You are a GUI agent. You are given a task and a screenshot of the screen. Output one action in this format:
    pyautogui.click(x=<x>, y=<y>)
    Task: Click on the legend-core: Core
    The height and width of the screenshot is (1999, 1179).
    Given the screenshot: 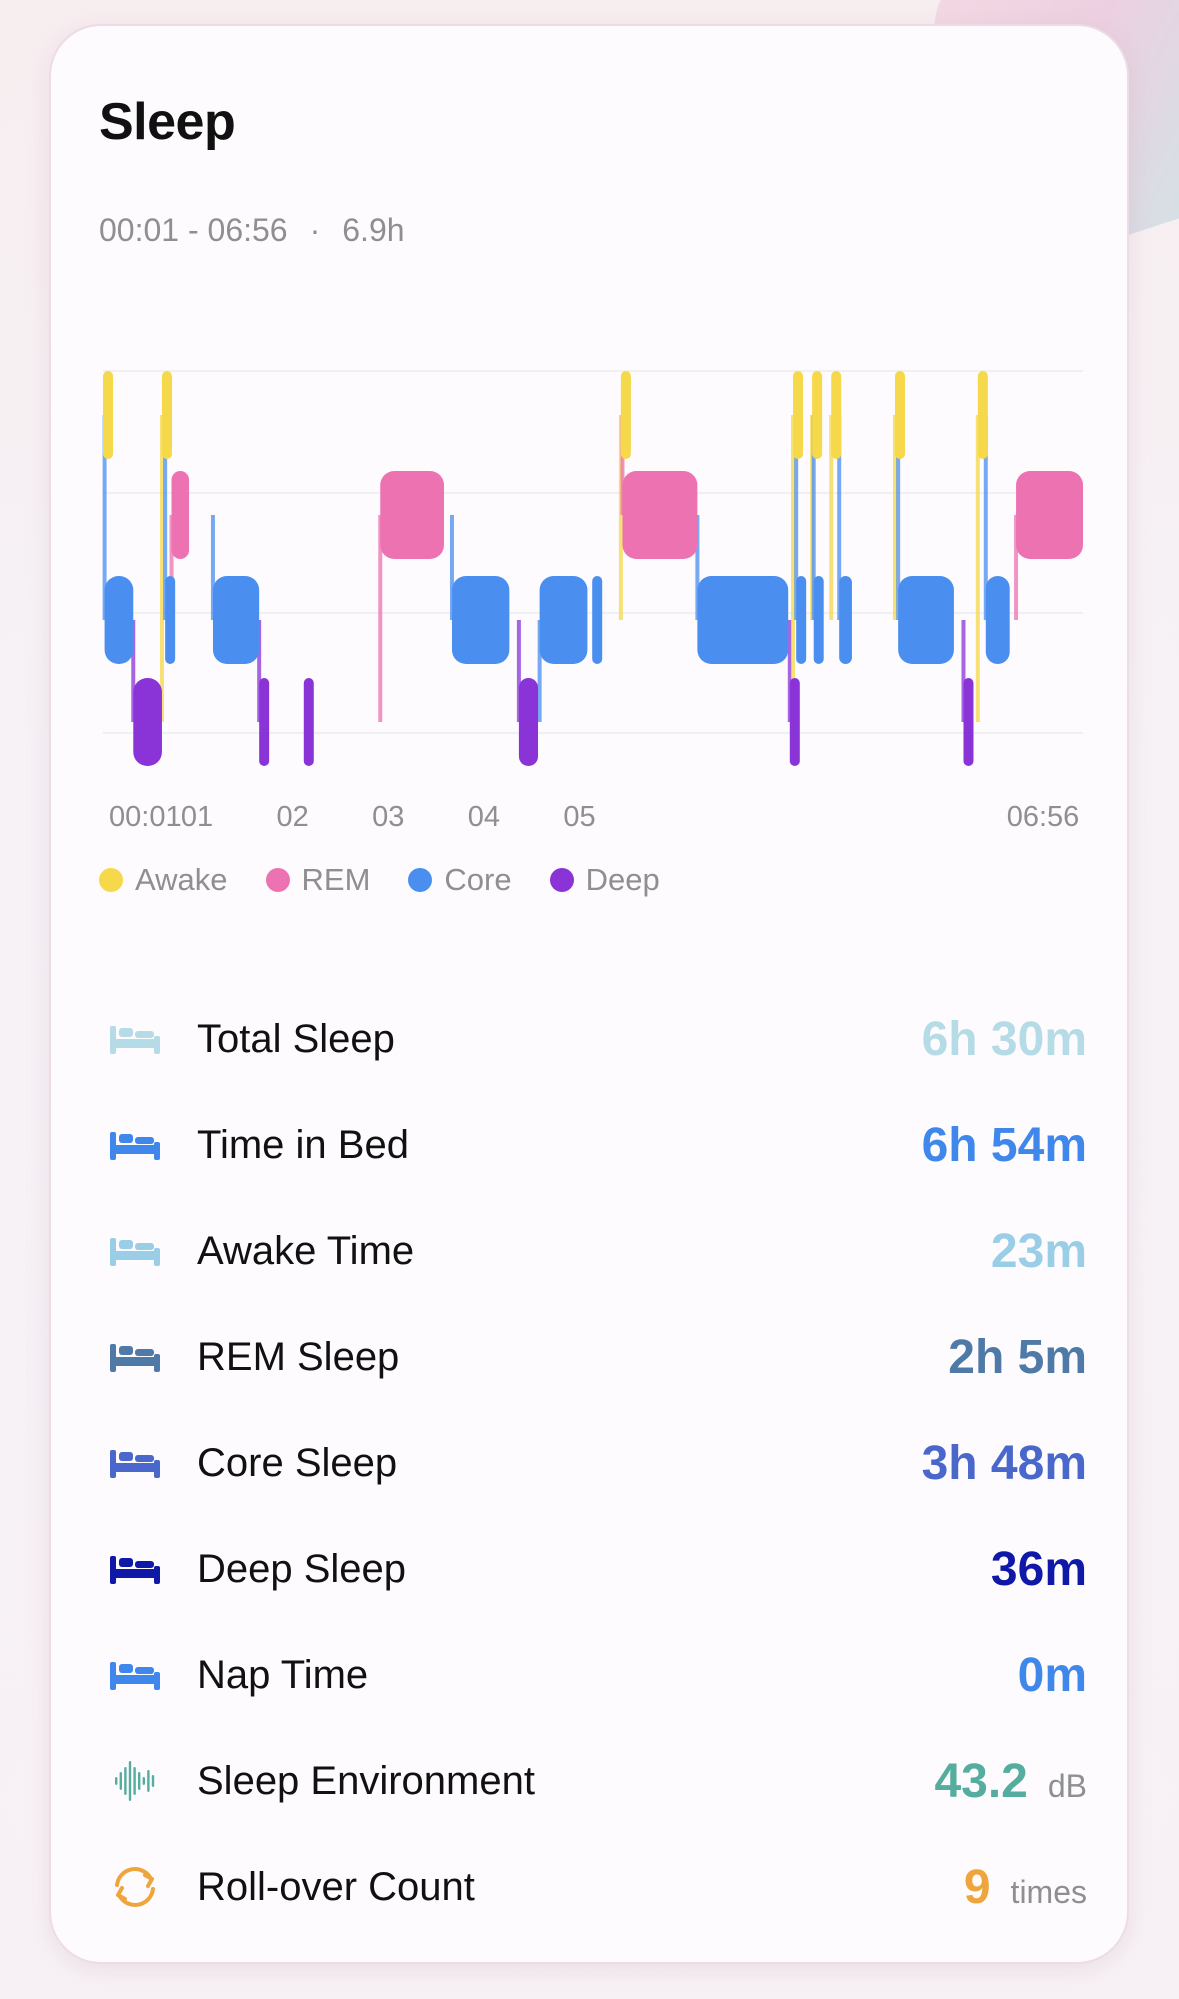 What is the action you would take?
    pyautogui.click(x=460, y=880)
    